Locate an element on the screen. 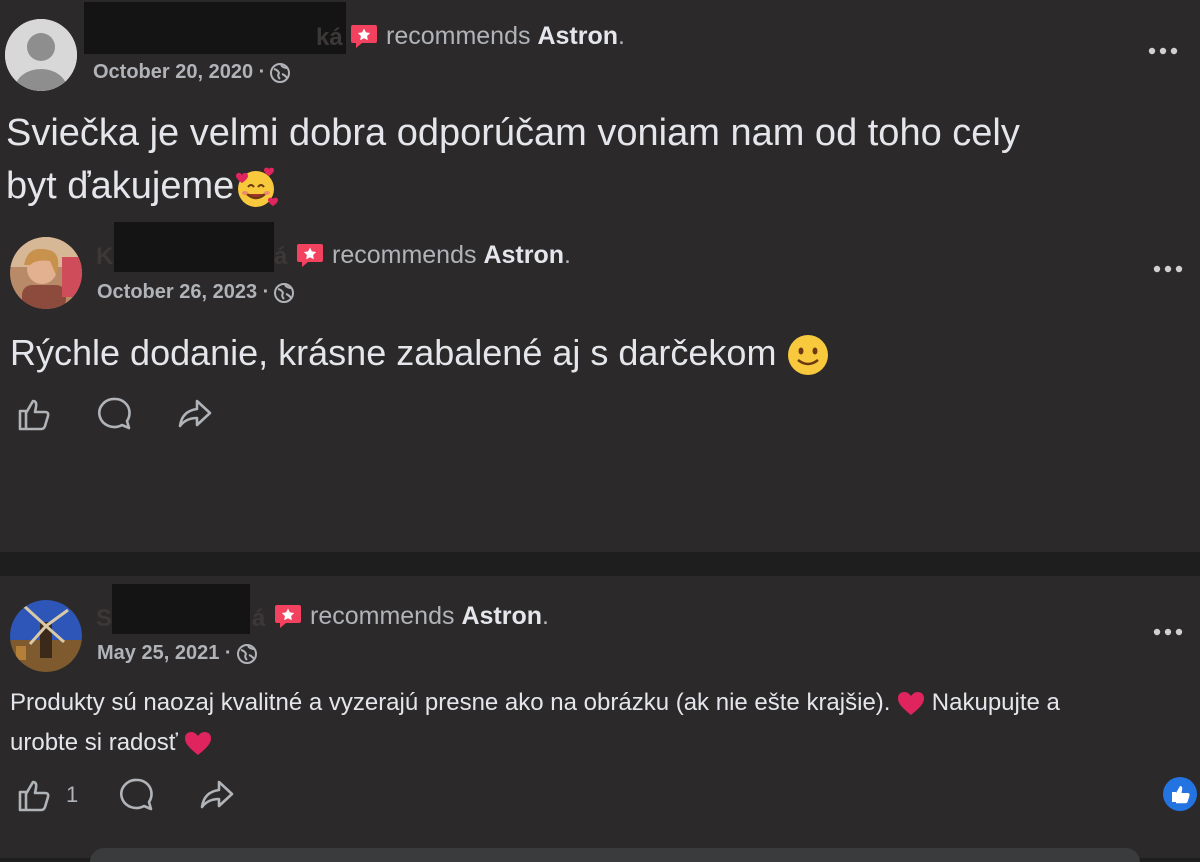 The width and height of the screenshot is (1200, 862). date-text: October 26, 2023 · is located at coordinates (183, 292).